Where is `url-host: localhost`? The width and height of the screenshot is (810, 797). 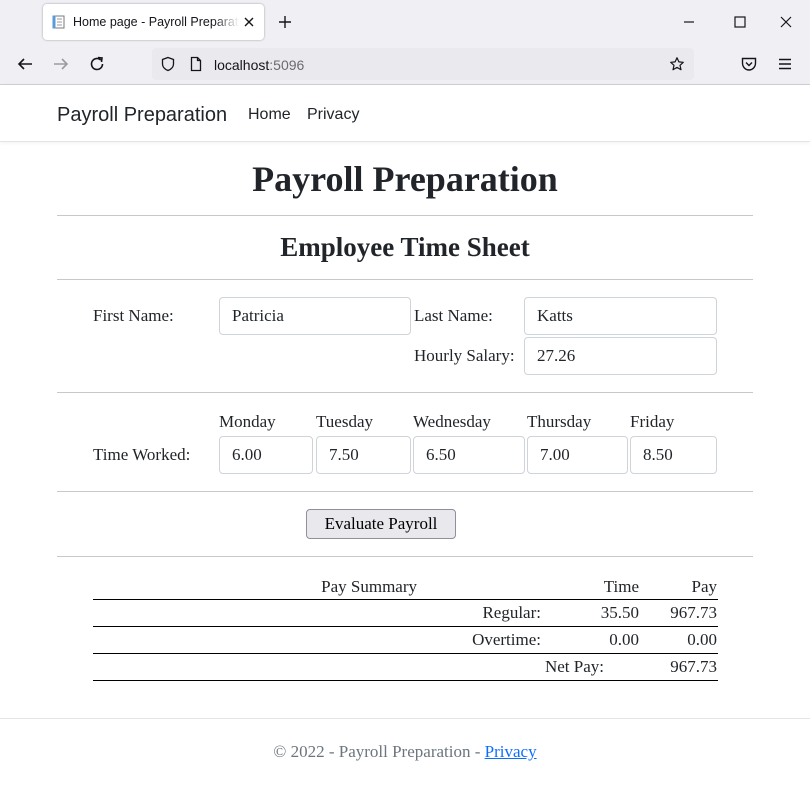 url-host: localhost is located at coordinates (242, 65).